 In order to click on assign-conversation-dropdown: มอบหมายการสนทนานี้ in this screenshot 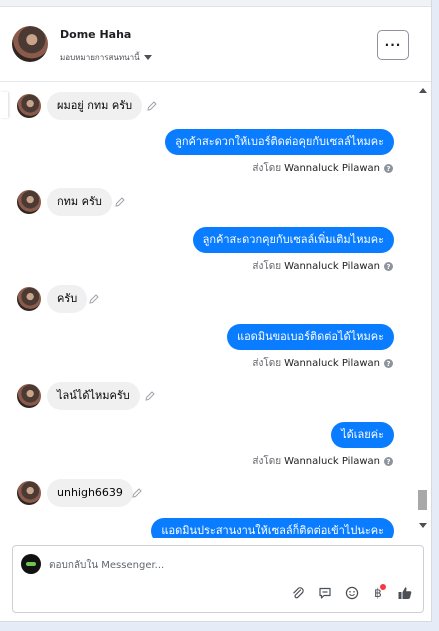, I will do `click(106, 57)`.